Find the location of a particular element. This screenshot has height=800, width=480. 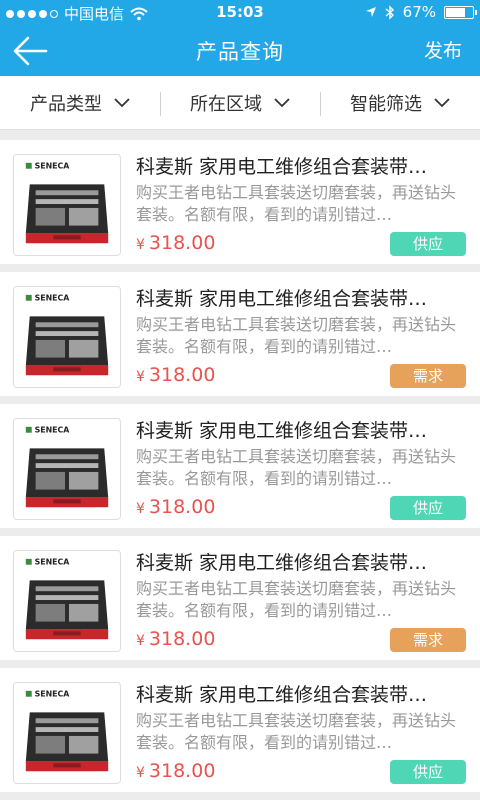

battery-icon is located at coordinates (460, 12).